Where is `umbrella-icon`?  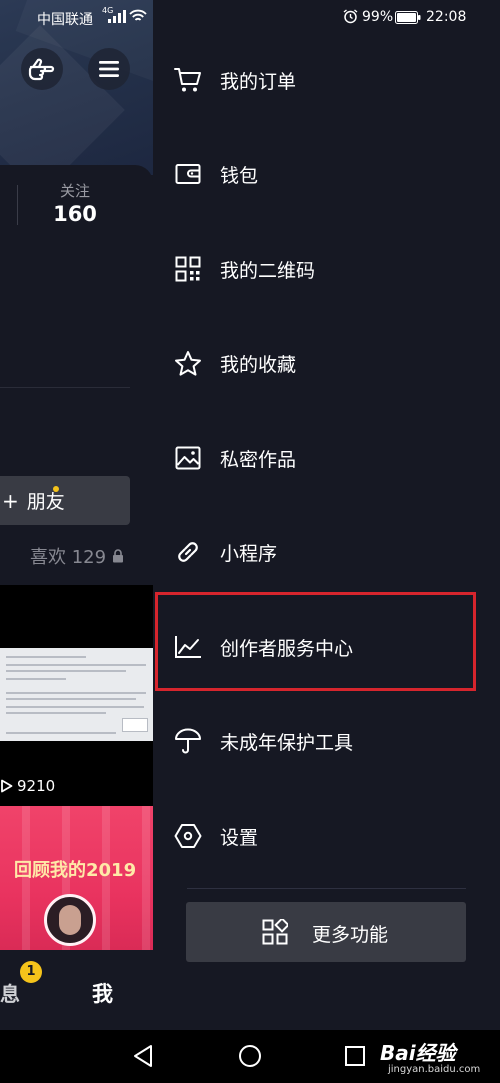
umbrella-icon is located at coordinates (188, 741).